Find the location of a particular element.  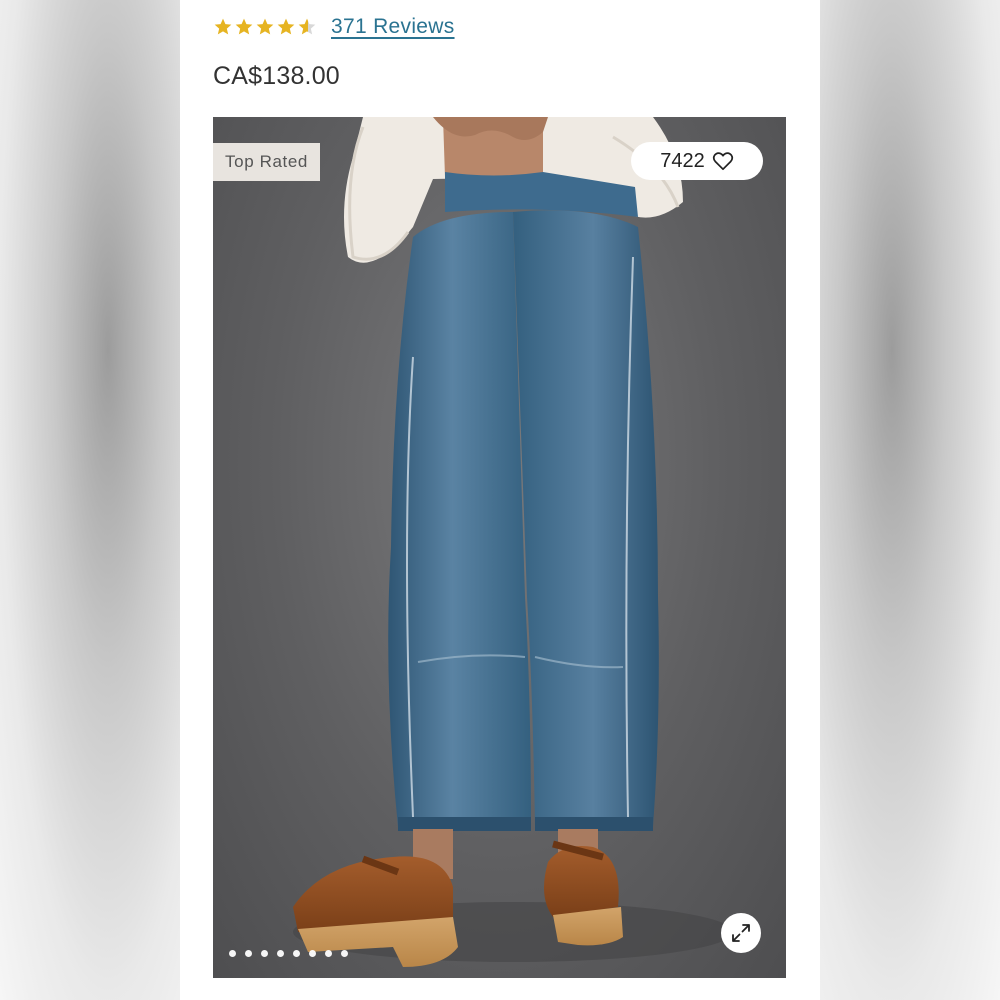

star-rating is located at coordinates (265, 27).